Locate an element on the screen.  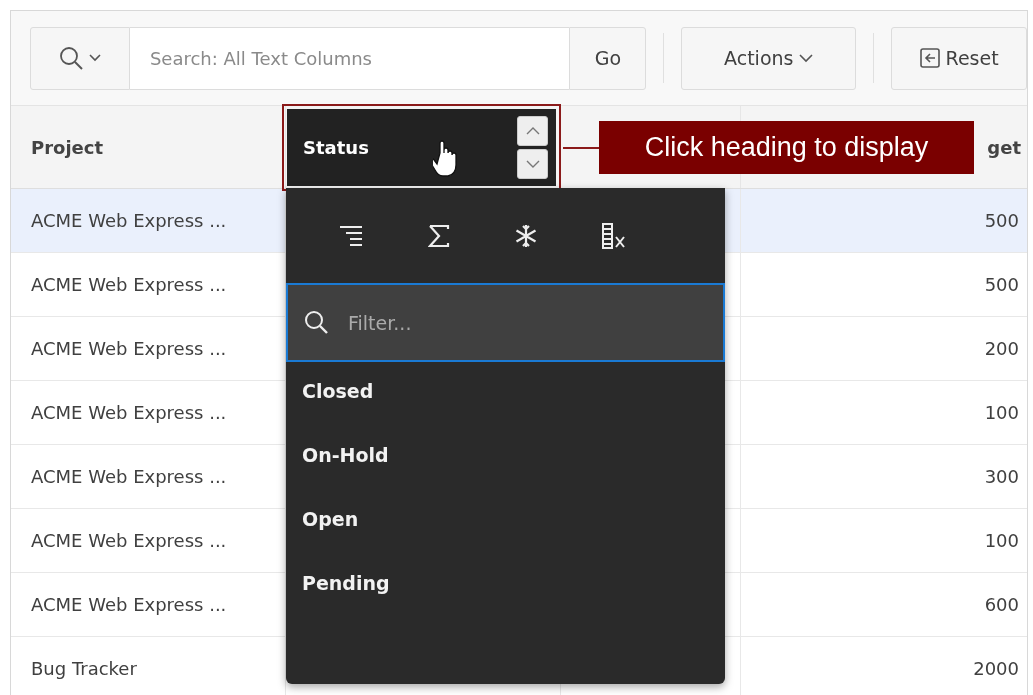
chevron-down-icon is located at coordinates (532, 164).